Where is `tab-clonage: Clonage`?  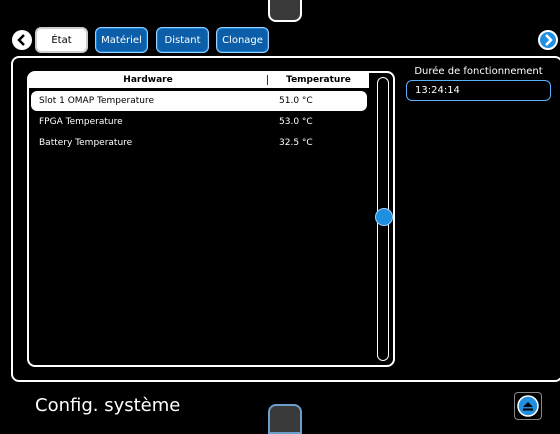 tab-clonage: Clonage is located at coordinates (242, 40).